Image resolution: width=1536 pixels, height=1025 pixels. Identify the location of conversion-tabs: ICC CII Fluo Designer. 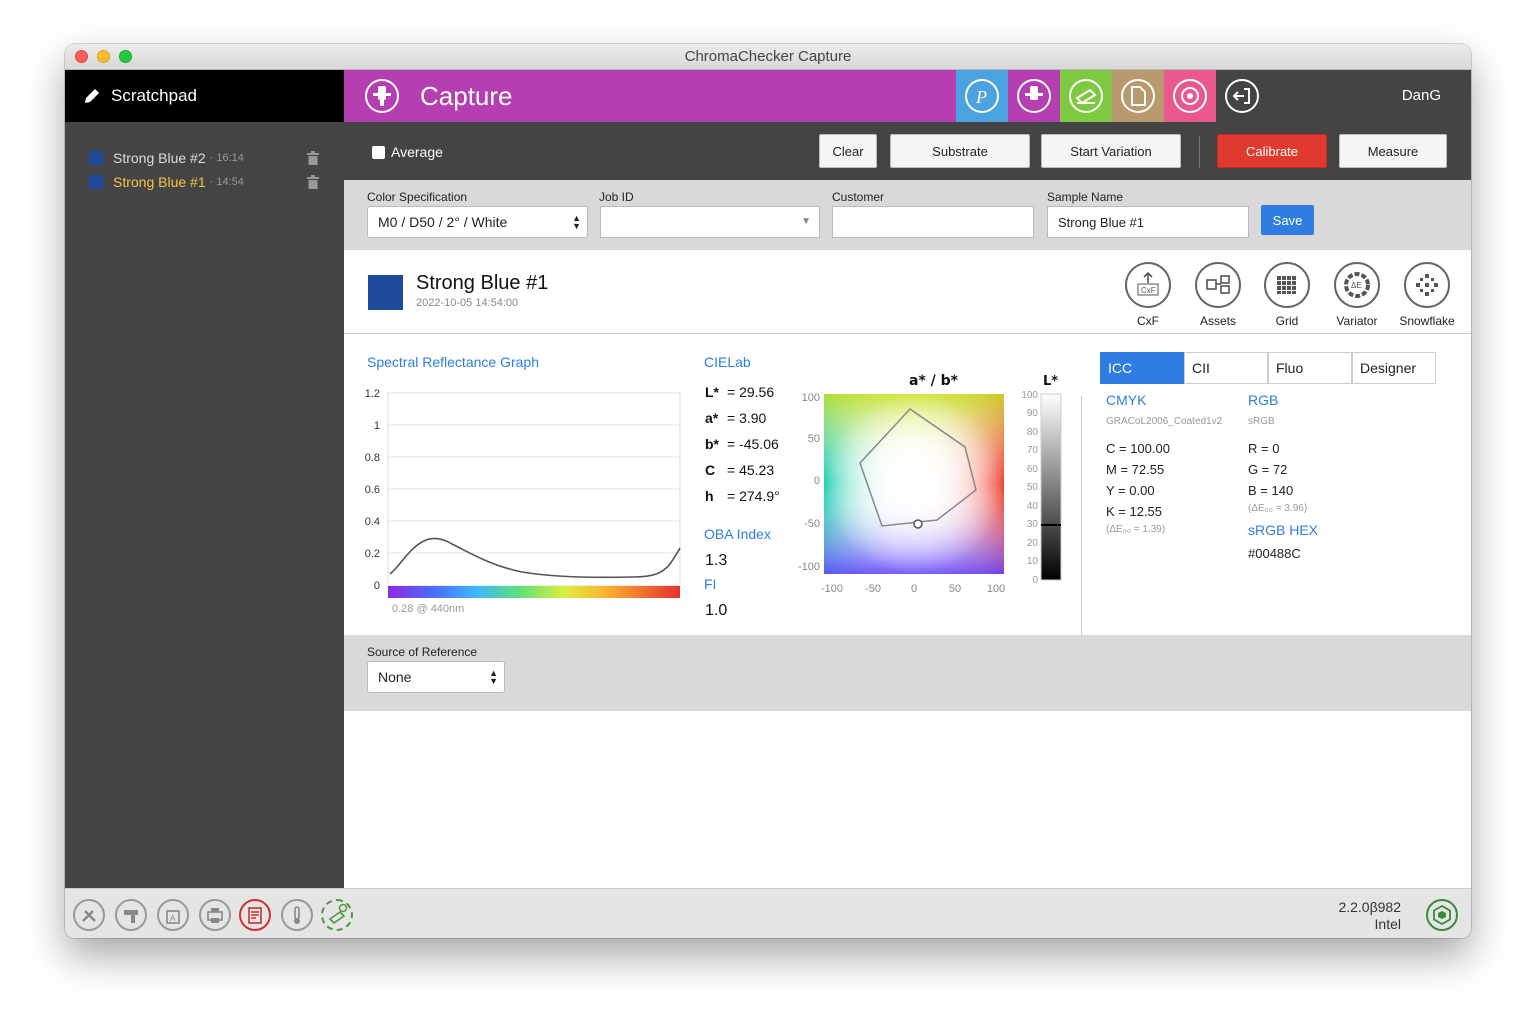
(1268, 368).